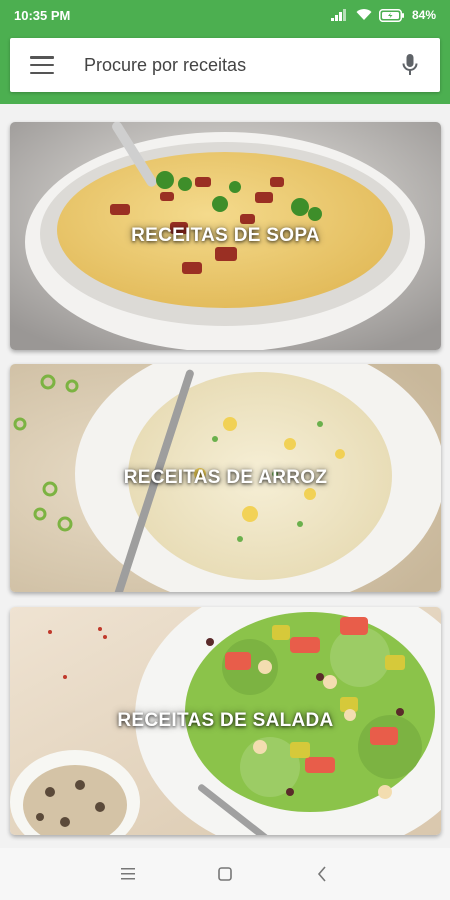  Describe the element at coordinates (128, 874) in the screenshot. I see `recents-icon` at that location.